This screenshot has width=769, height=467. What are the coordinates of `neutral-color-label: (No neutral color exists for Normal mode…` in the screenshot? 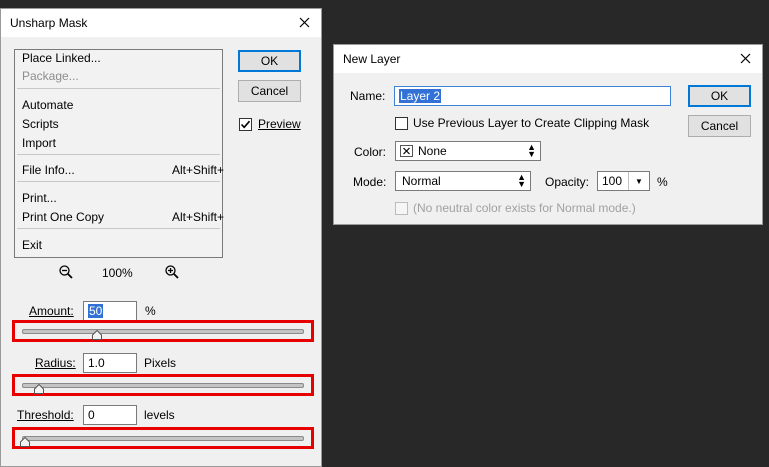 It's located at (524, 208).